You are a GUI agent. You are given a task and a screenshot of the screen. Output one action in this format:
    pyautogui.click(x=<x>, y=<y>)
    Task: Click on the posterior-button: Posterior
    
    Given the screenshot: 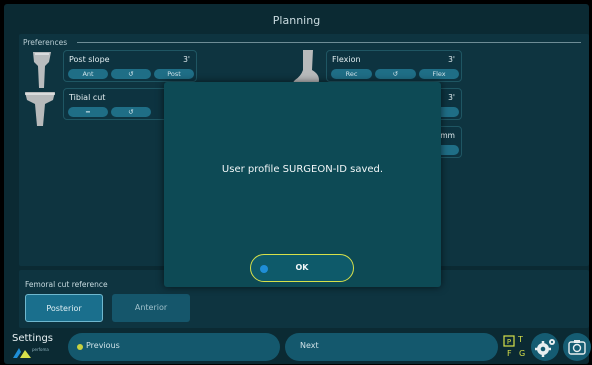 What is the action you would take?
    pyautogui.click(x=64, y=308)
    